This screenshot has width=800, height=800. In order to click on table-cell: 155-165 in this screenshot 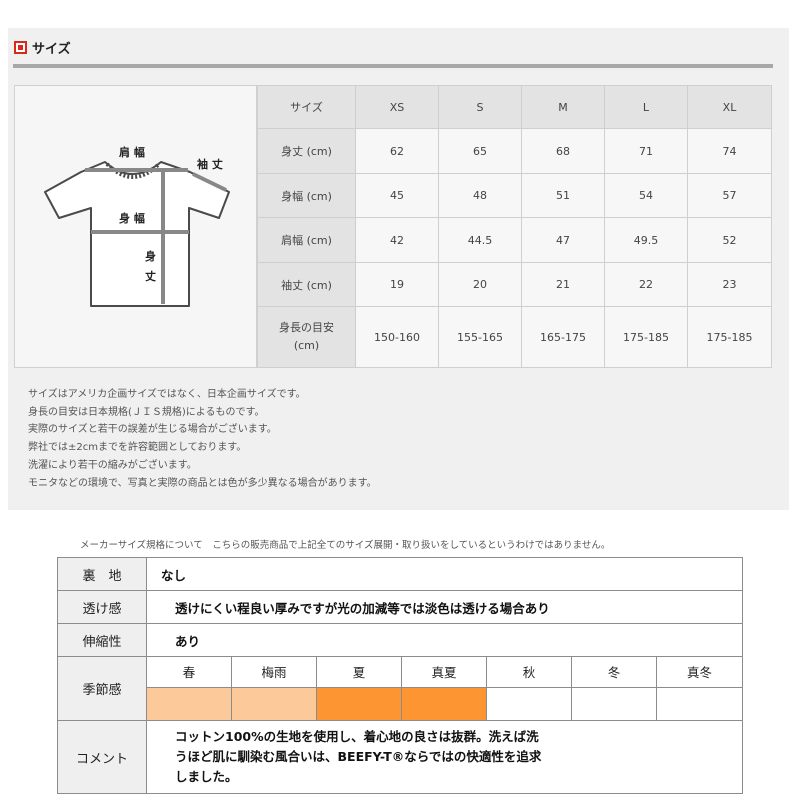, I will do `click(480, 337)`.